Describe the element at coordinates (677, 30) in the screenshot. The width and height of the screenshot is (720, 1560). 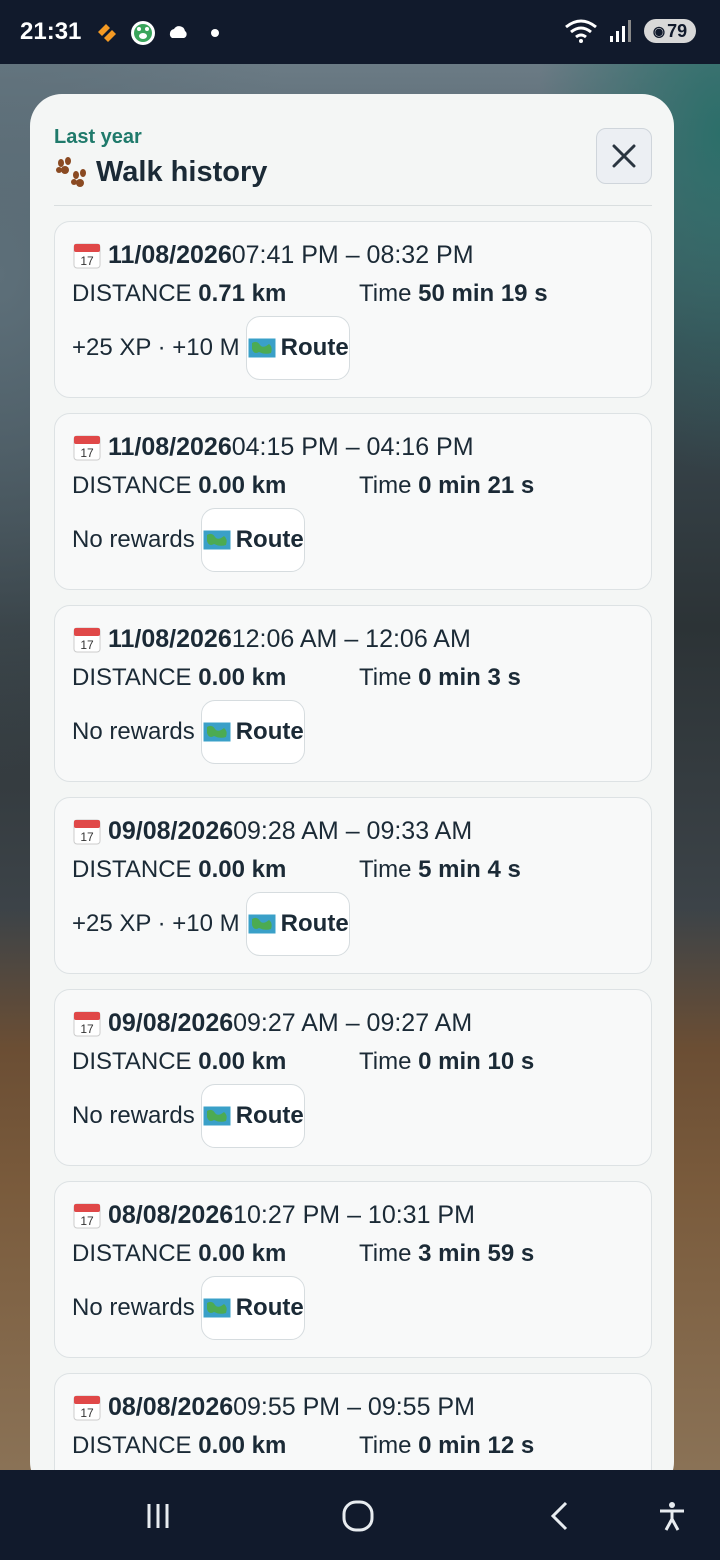
I see `battery-level: 79` at that location.